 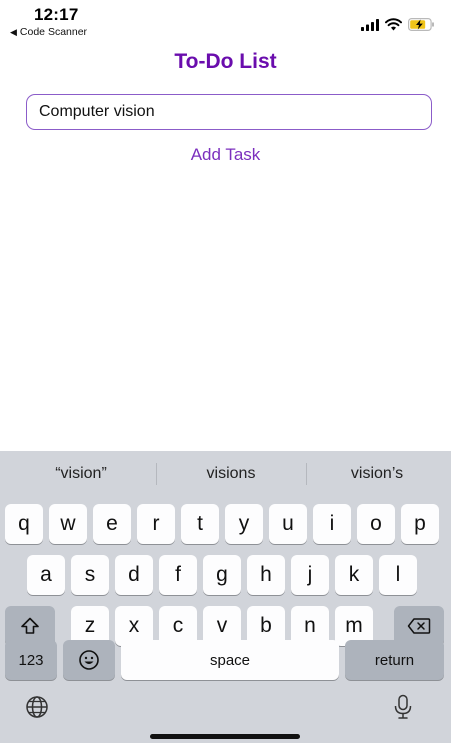 I want to click on key-letter: e, so click(x=112, y=524).